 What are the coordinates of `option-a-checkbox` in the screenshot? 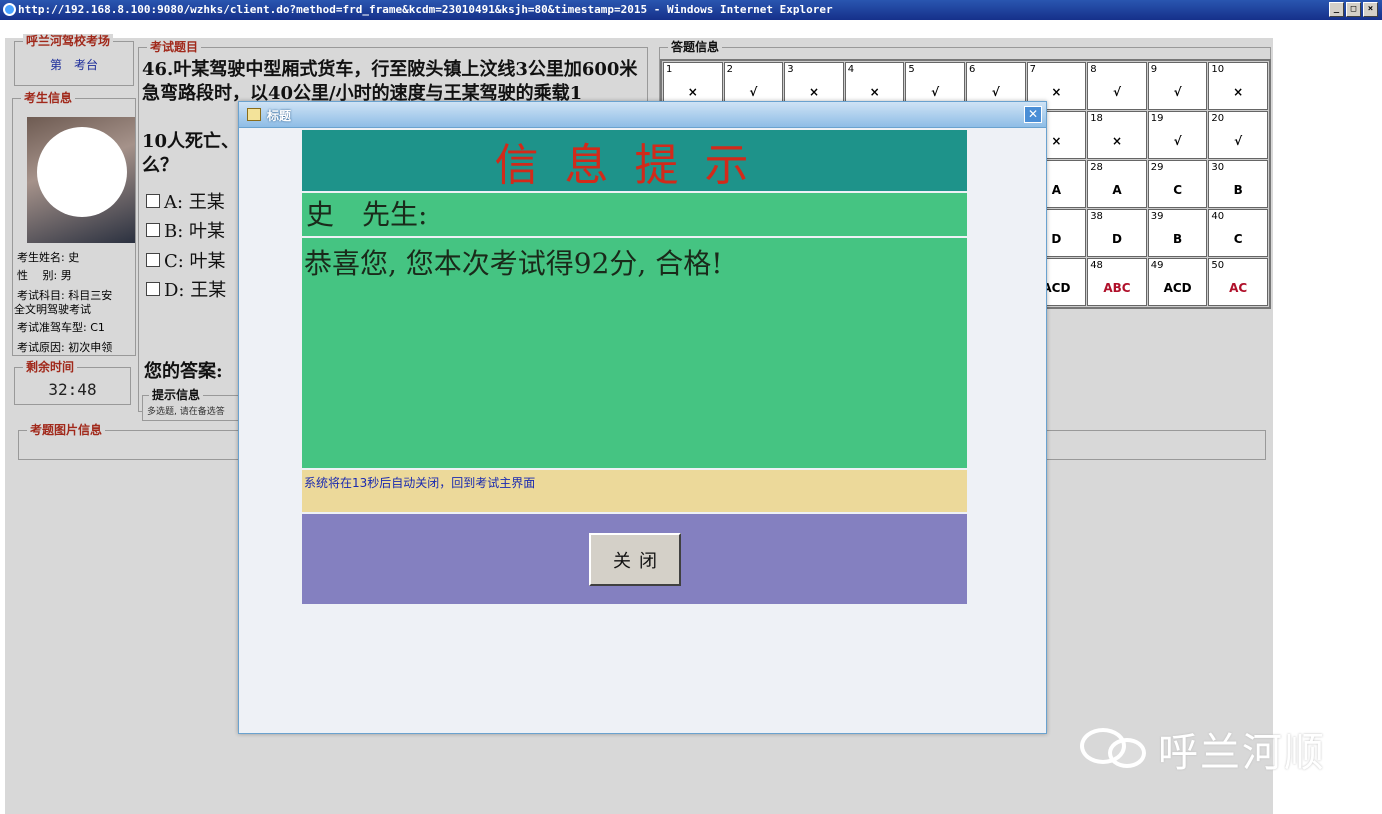 It's located at (153, 201).